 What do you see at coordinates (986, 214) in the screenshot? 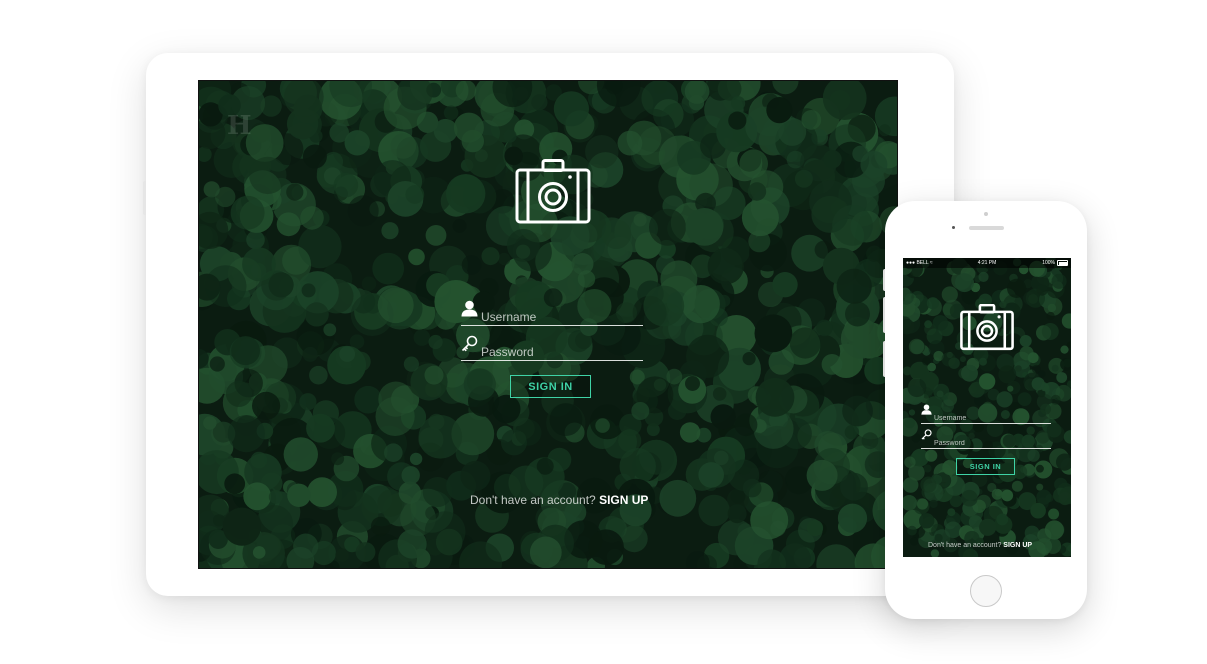
I see `phone-camera` at bounding box center [986, 214].